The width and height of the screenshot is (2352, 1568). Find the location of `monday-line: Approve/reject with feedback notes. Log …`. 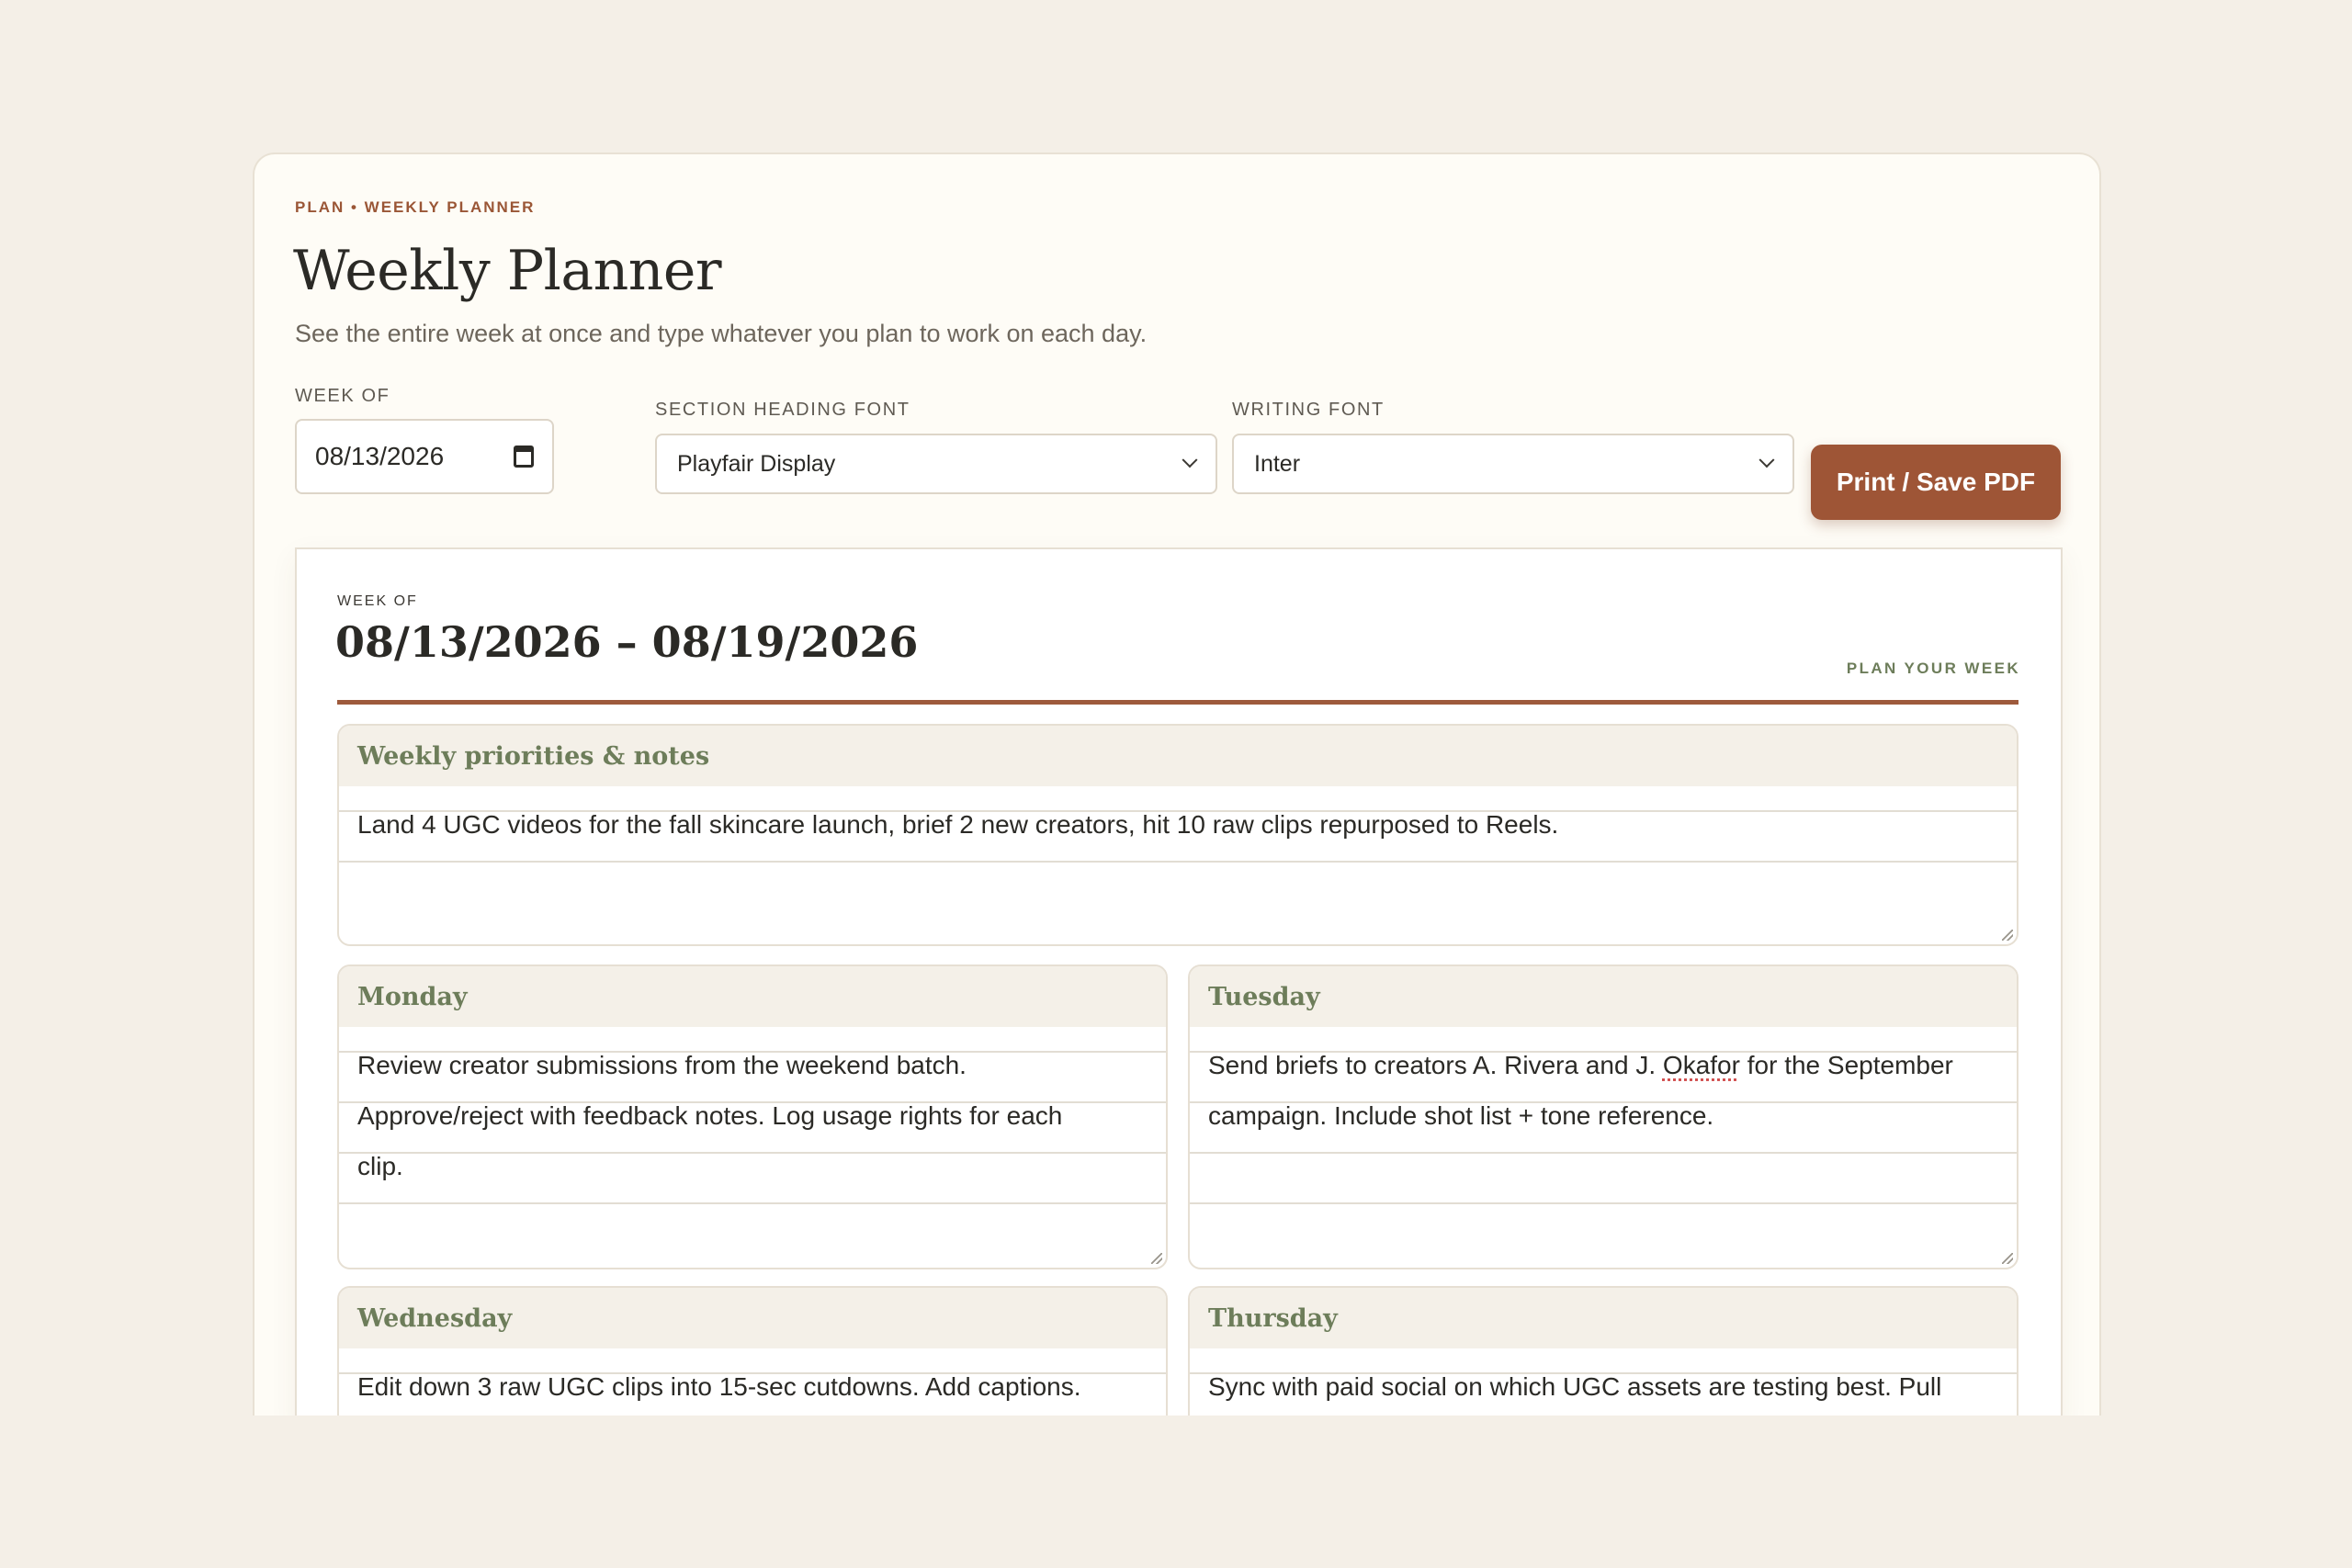

monday-line: Approve/reject with feedback notes. Log … is located at coordinates (710, 1115).